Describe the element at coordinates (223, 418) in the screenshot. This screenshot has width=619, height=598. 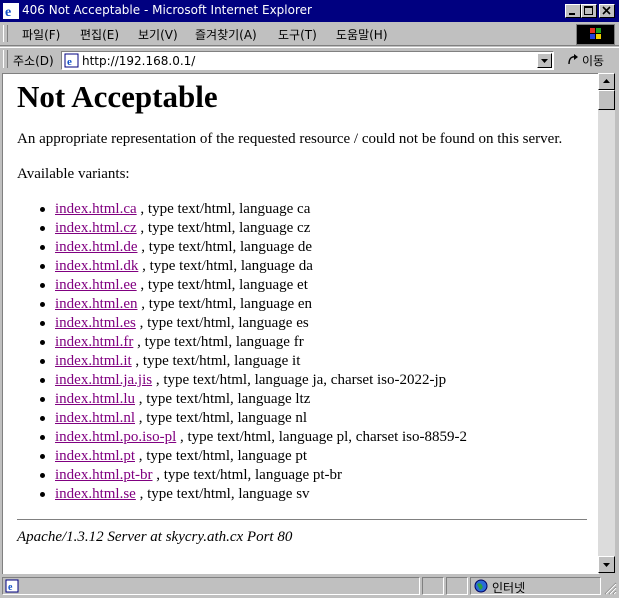
I see `variant-desc: , type text/html, language nl` at that location.